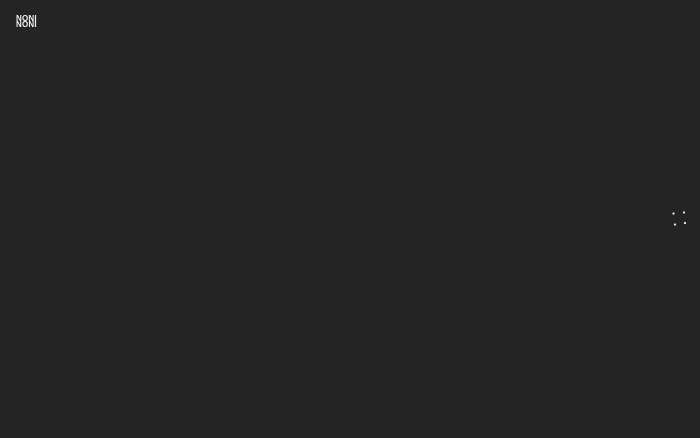  I want to click on dots-menu-icon, so click(679, 218).